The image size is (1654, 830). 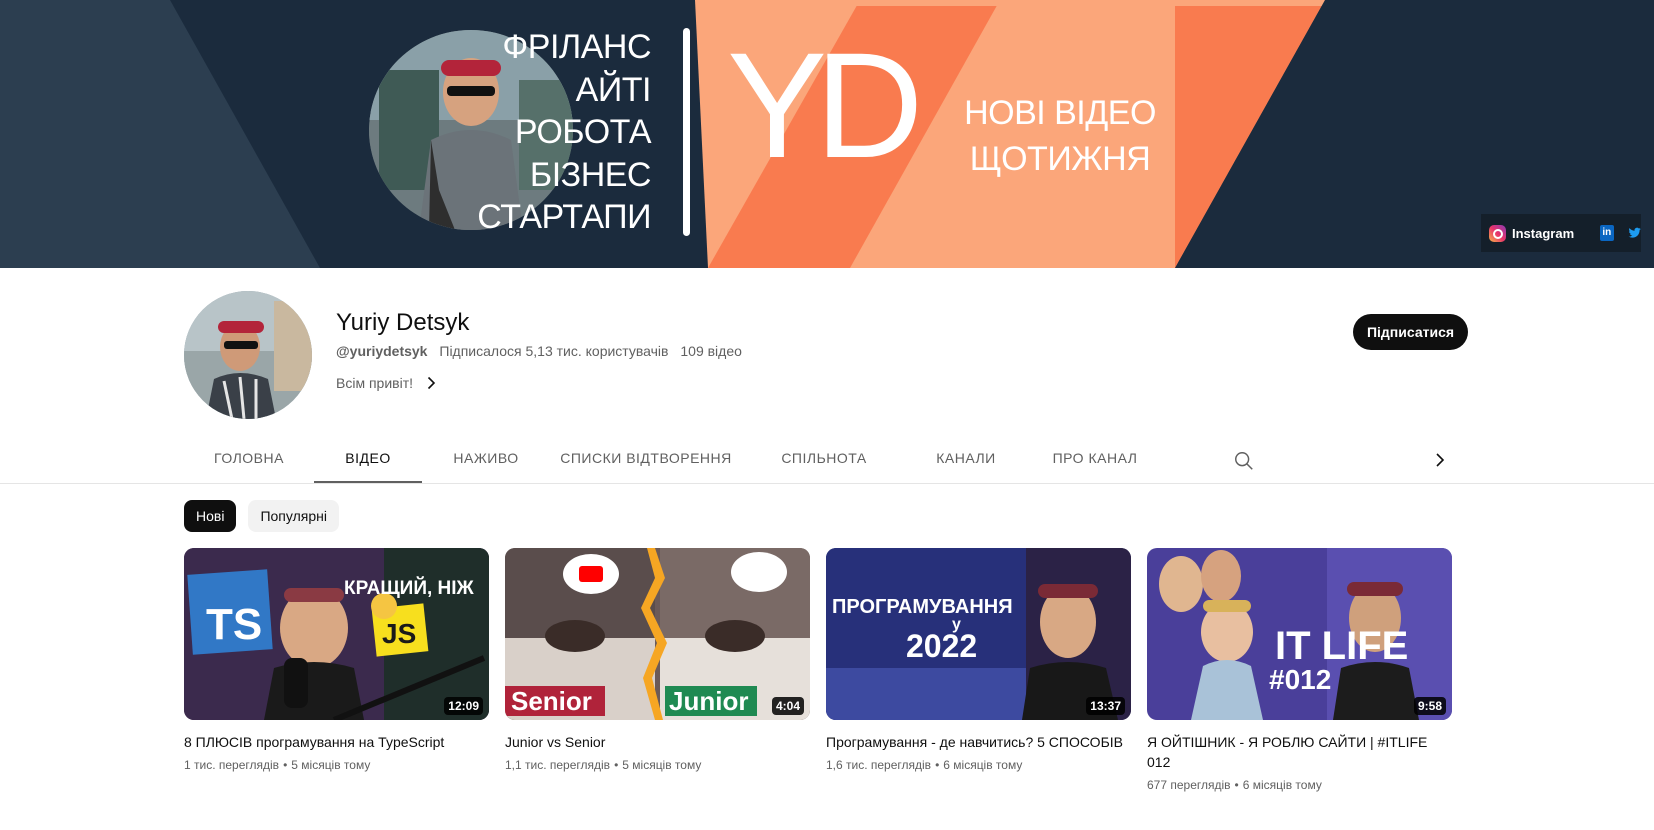 I want to click on video-thumbnail: ПРОГРАМУВАННЯ у 2022 13:37, so click(x=978, y=634).